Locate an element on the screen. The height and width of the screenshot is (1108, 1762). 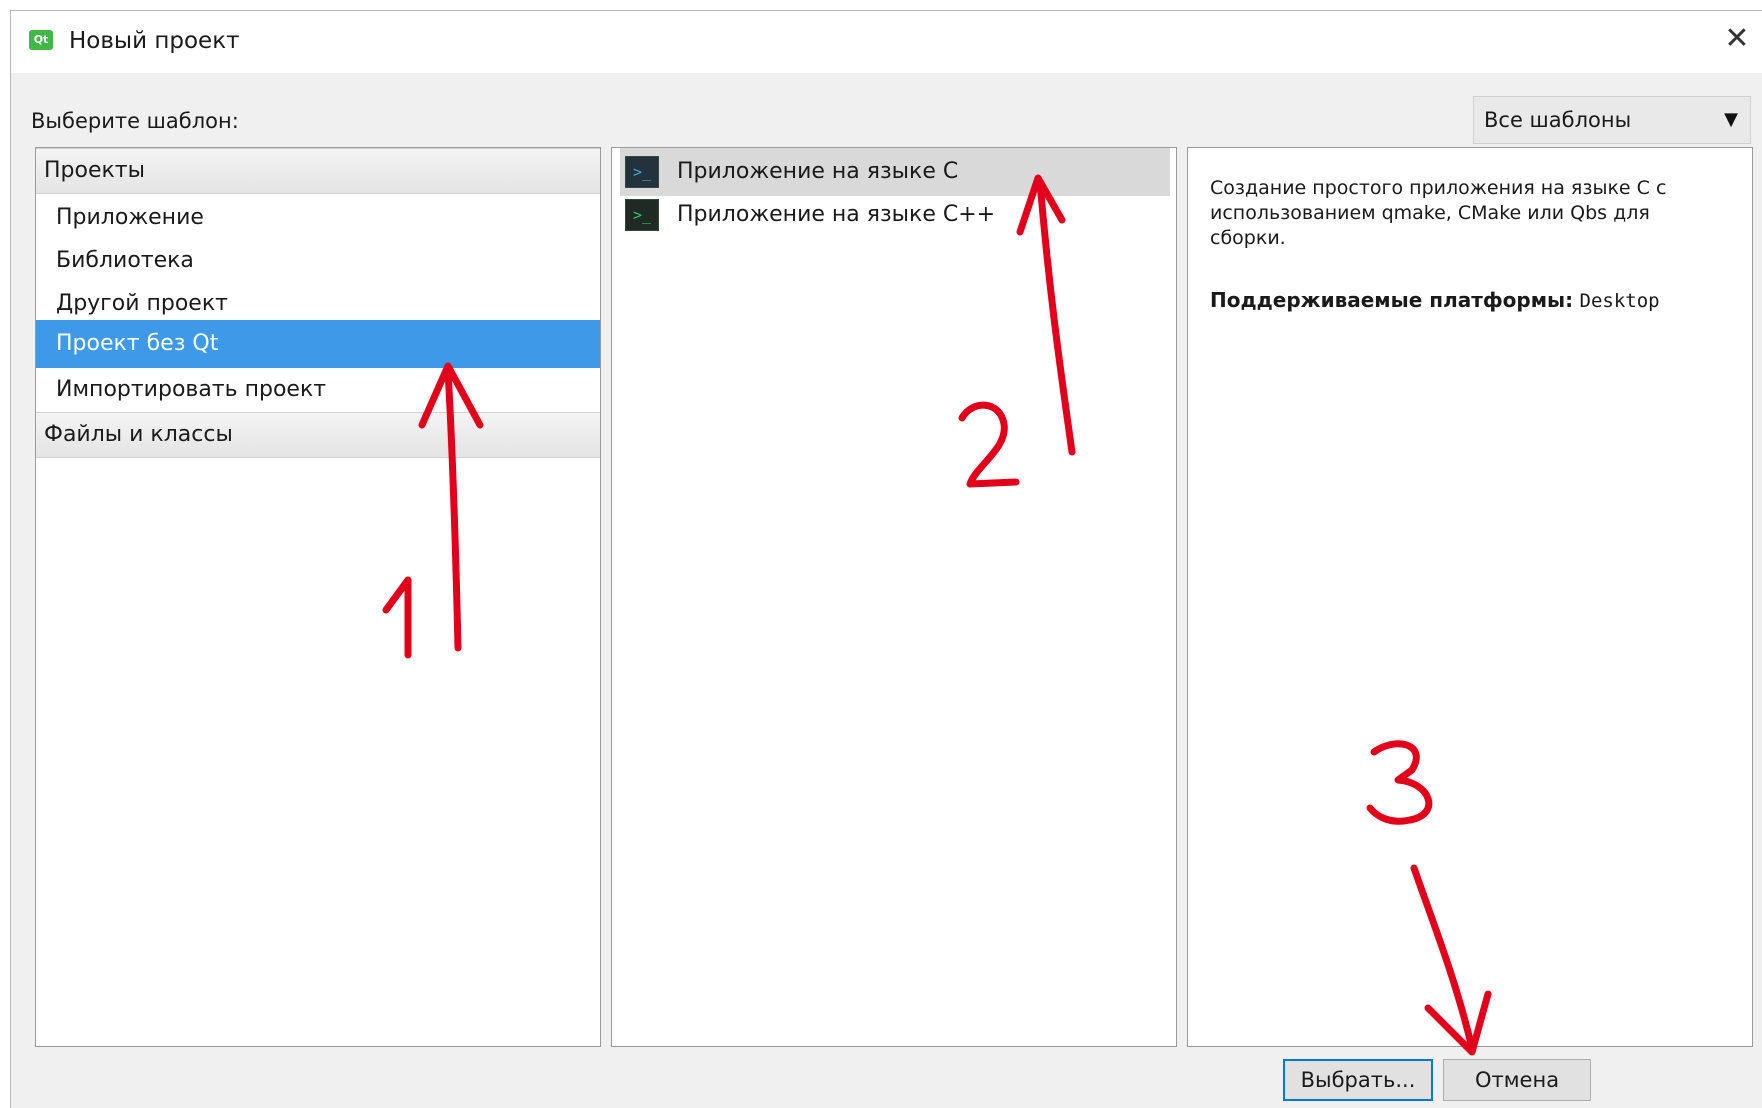
template-filter-value: Все шаблоны is located at coordinates (1558, 120).